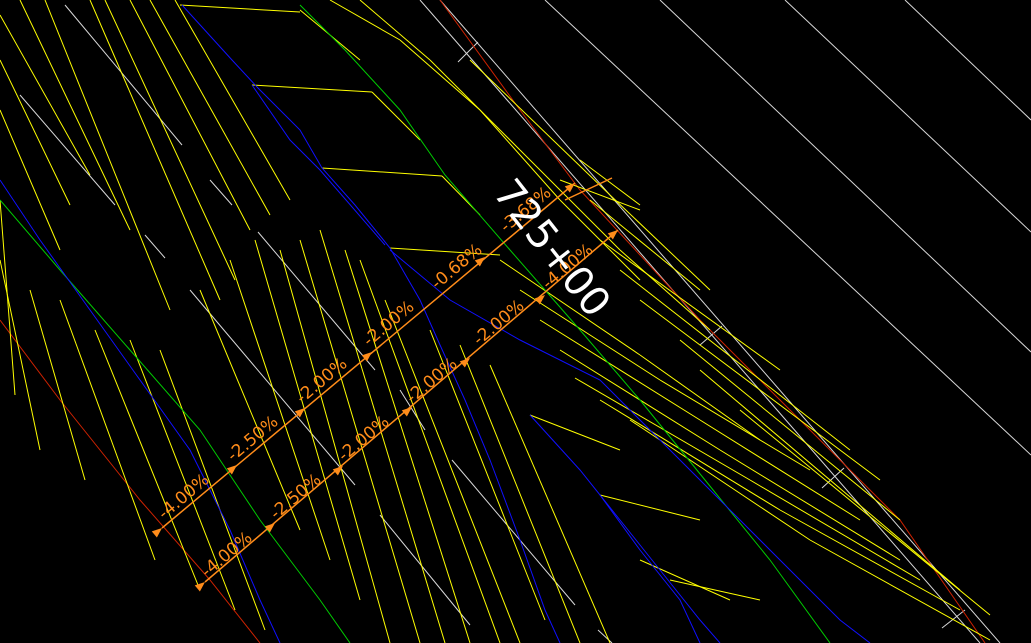  I want to click on station-tick, so click(468, 52).